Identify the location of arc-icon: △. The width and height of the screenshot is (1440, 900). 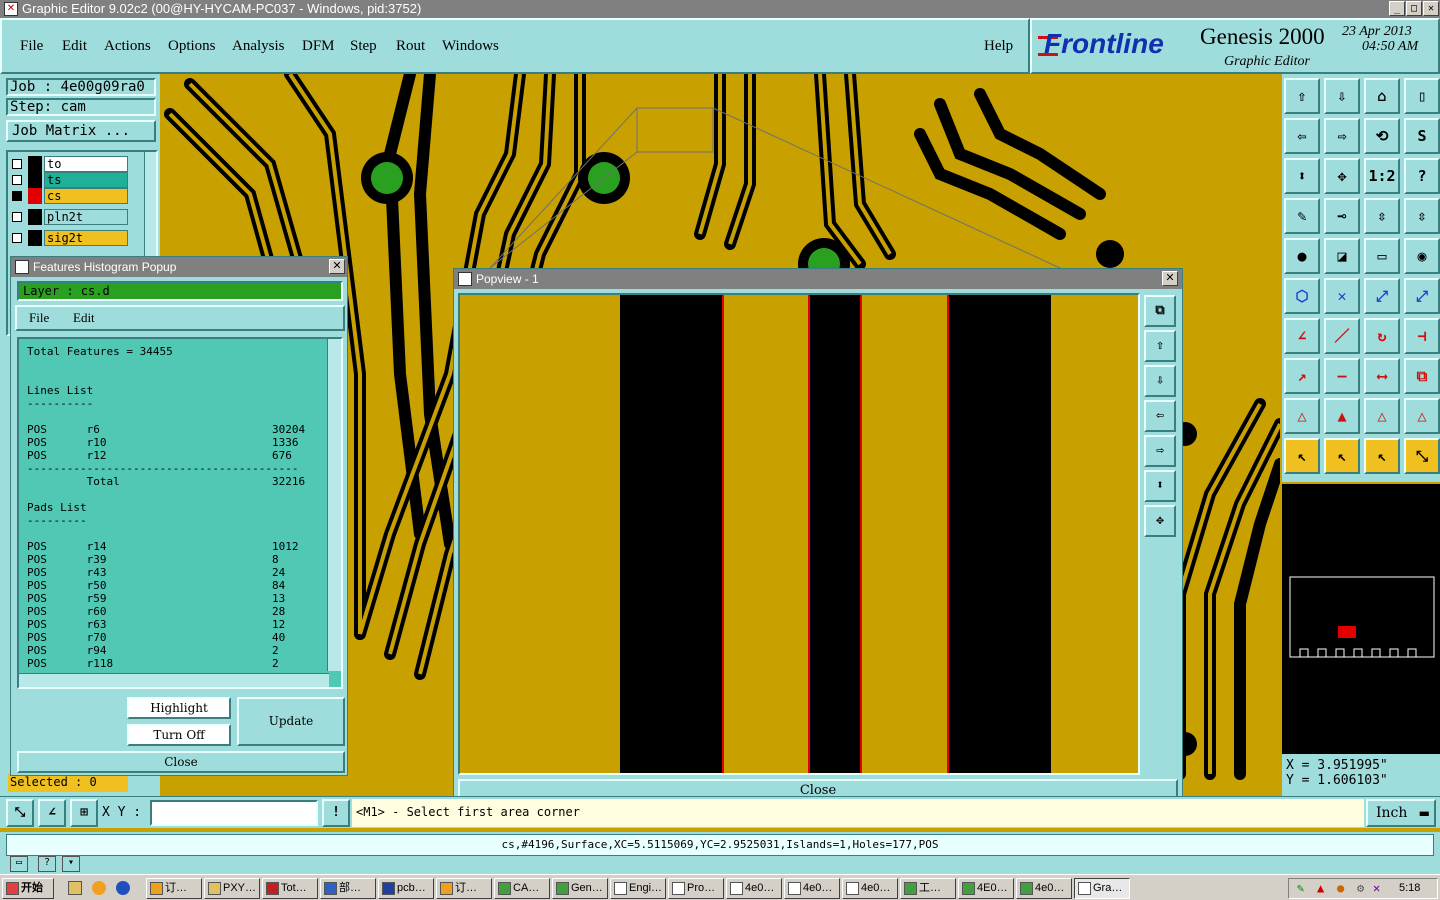
(1382, 416).